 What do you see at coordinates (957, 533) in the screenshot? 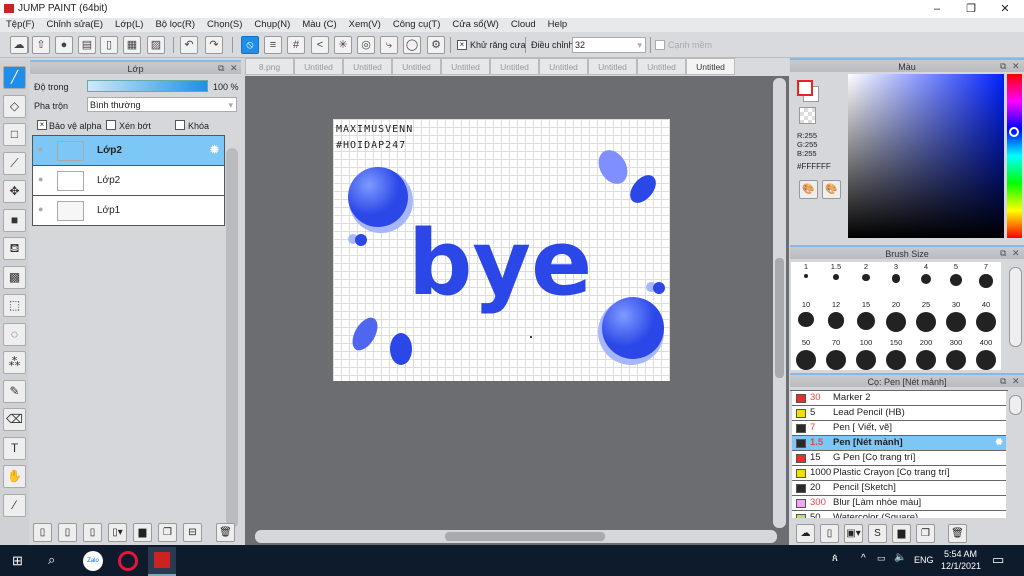
I see `delete-brush-icon: 🗑` at bounding box center [957, 533].